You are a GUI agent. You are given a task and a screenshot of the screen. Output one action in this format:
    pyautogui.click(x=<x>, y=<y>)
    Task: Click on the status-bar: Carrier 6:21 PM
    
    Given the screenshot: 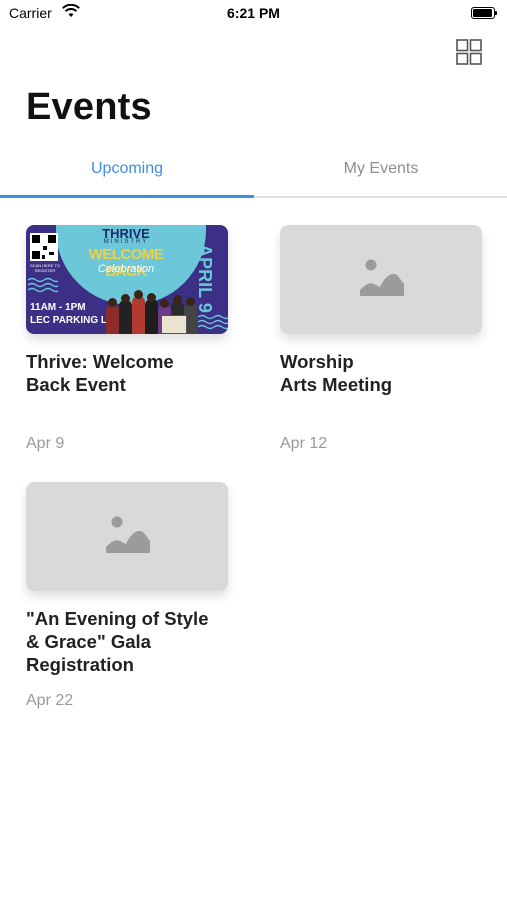 What is the action you would take?
    pyautogui.click(x=253, y=14)
    